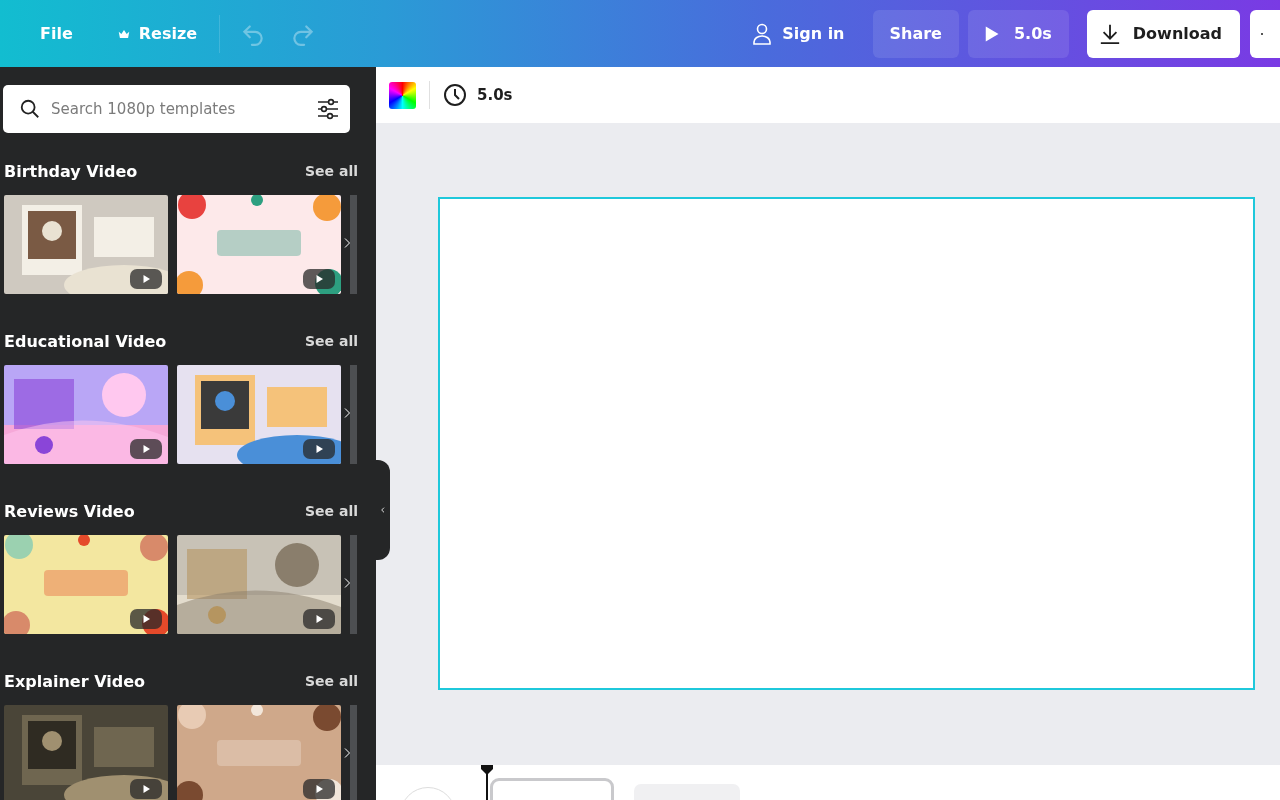 The image size is (1280, 800). I want to click on more-button, so click(1265, 33).